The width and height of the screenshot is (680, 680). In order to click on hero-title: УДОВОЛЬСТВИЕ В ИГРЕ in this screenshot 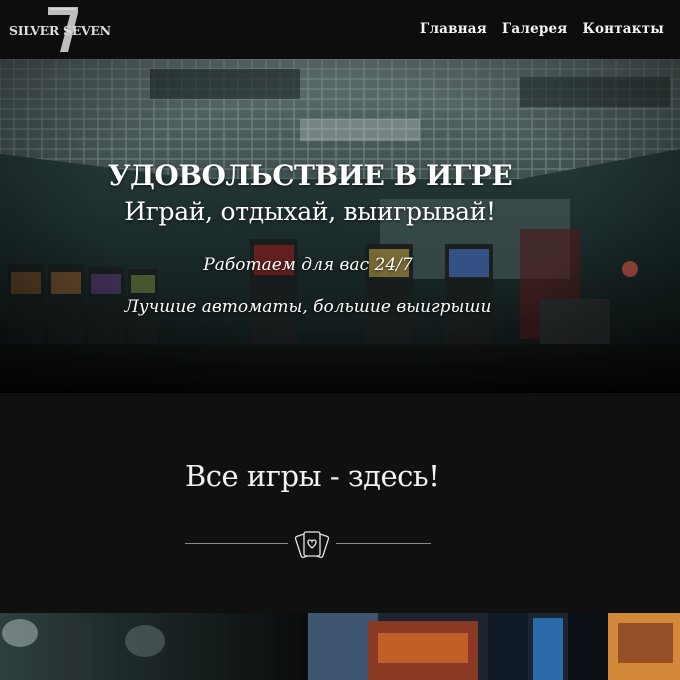, I will do `click(310, 175)`.